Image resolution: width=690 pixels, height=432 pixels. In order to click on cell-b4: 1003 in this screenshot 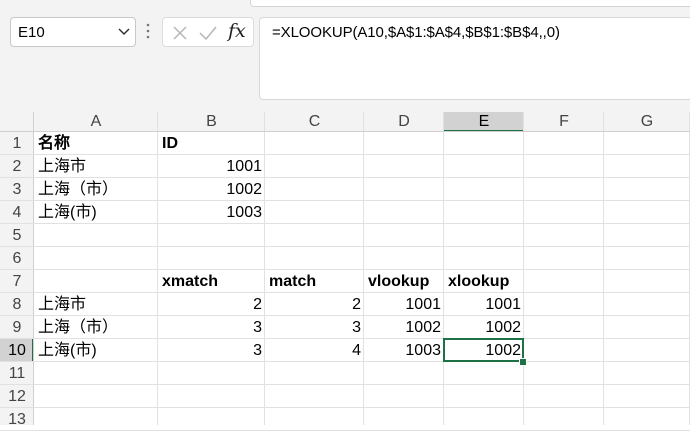, I will do `click(211, 212)`.